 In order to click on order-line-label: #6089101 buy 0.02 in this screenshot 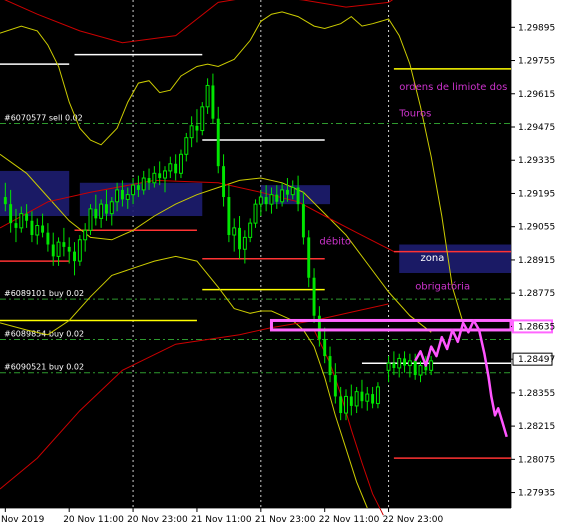, I will do `click(44, 293)`.